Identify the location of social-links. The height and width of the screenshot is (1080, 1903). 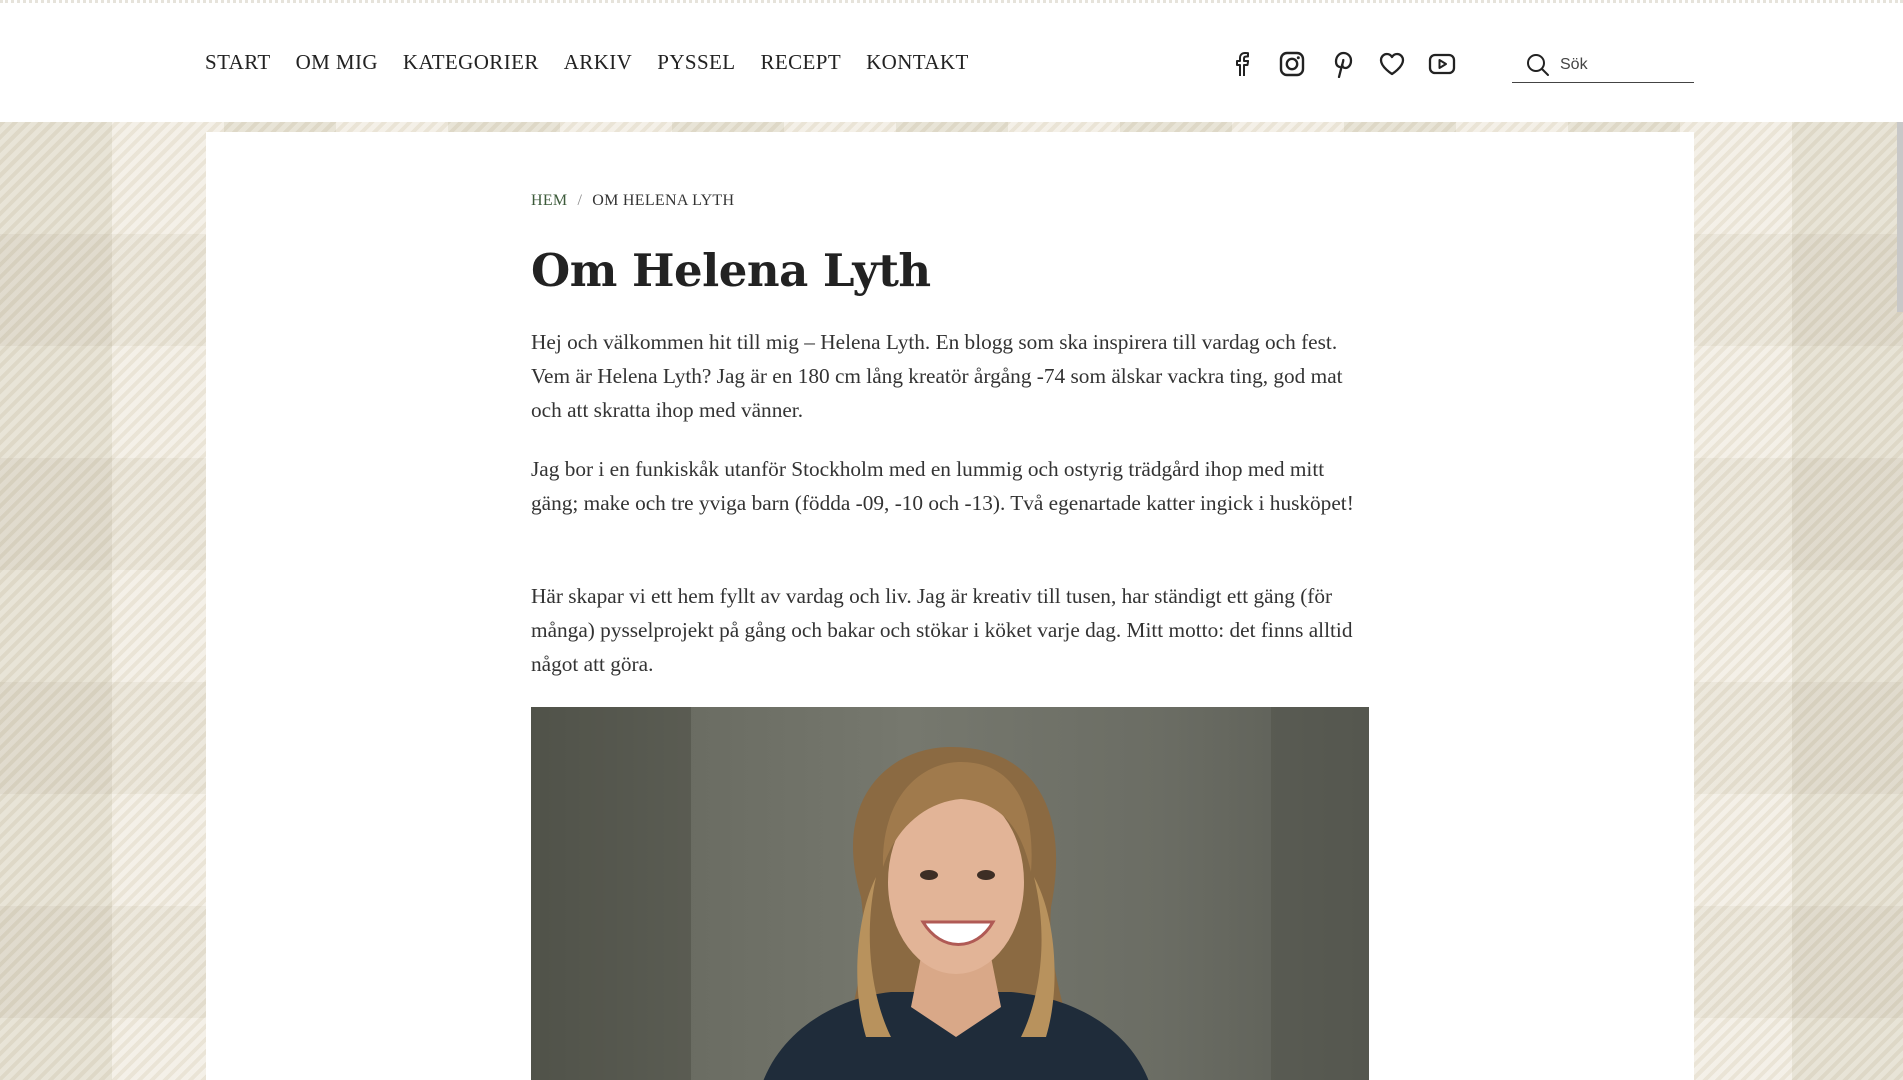
(1342, 64).